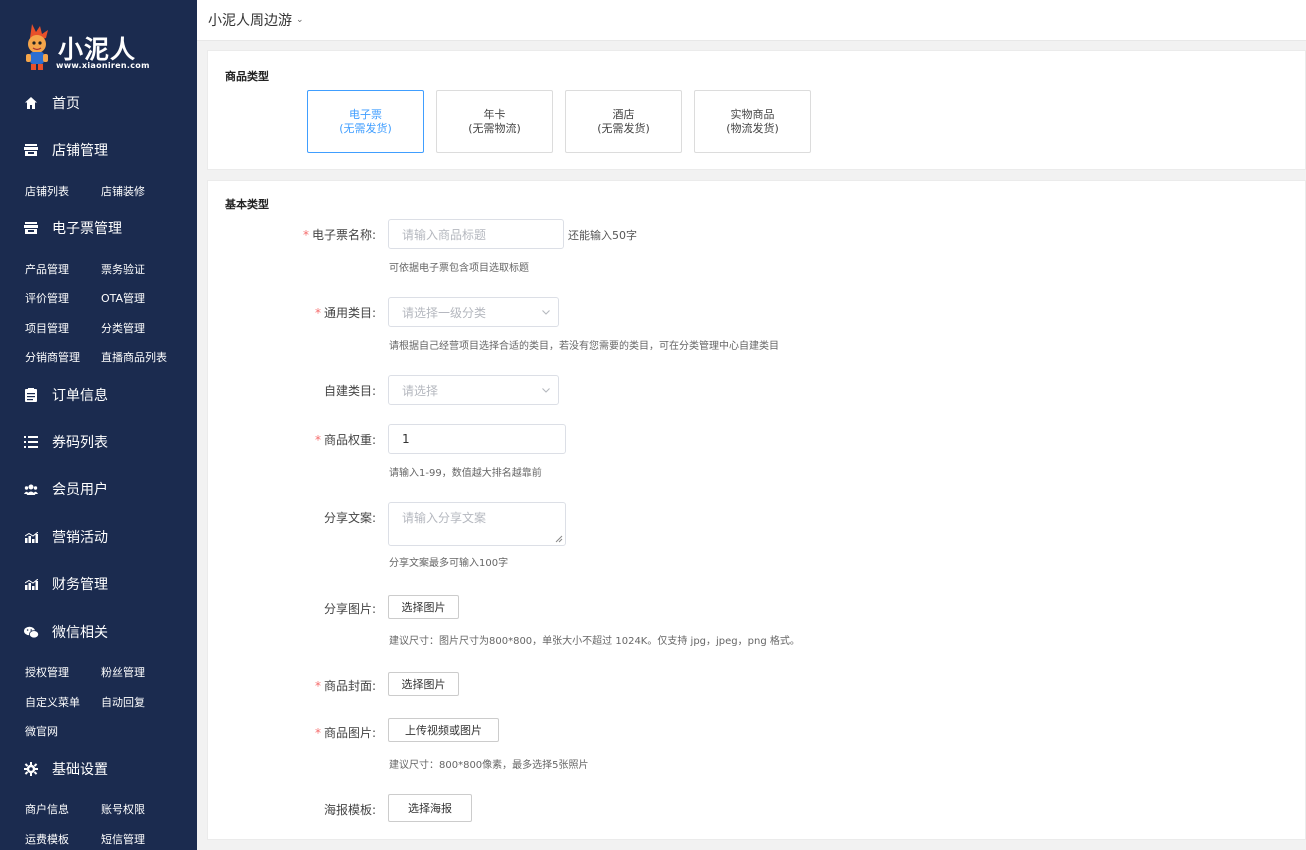 This screenshot has height=850, width=1306. I want to click on type-option-eticket: 电子票 (无需发货), so click(365, 121).